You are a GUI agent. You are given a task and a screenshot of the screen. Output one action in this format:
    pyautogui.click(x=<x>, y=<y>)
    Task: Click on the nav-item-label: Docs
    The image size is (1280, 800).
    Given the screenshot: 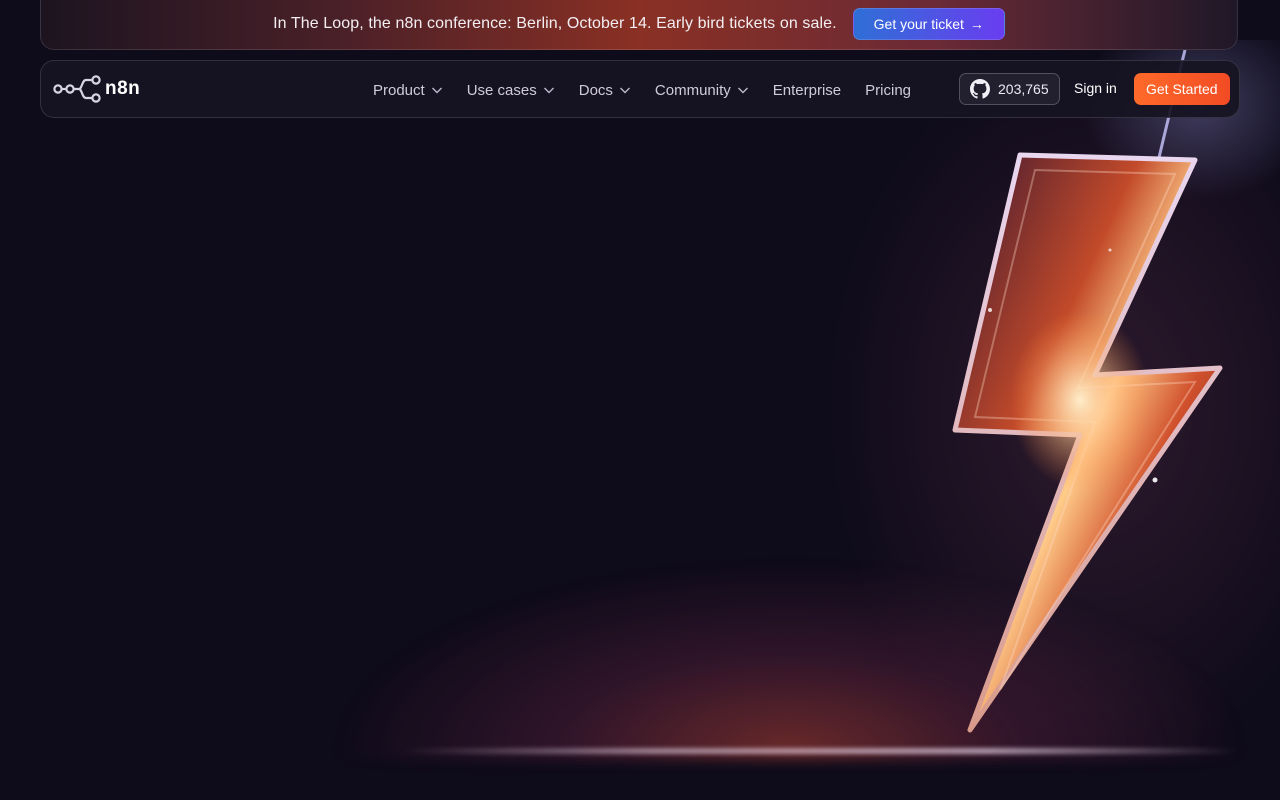 What is the action you would take?
    pyautogui.click(x=595, y=90)
    